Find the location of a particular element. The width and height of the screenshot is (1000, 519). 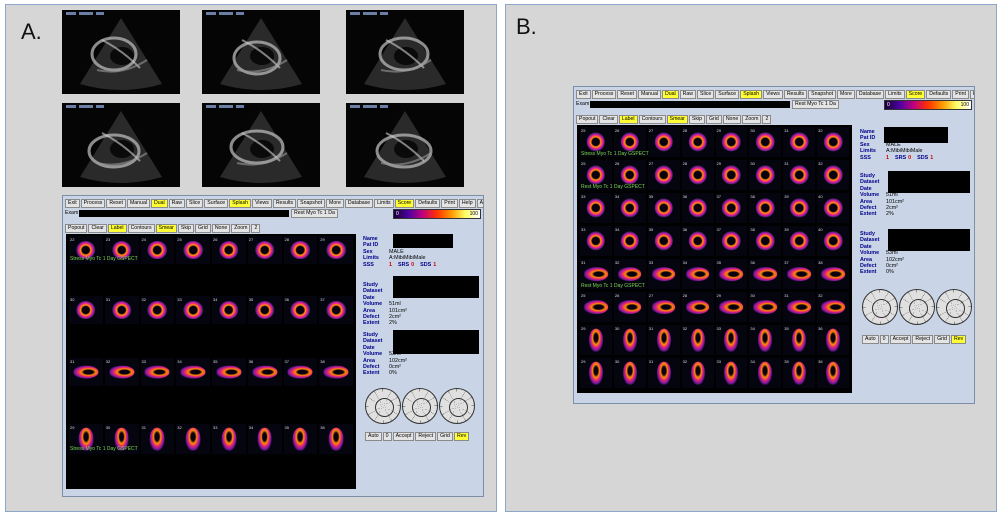

view-button-grid: Grid is located at coordinates (203, 228).